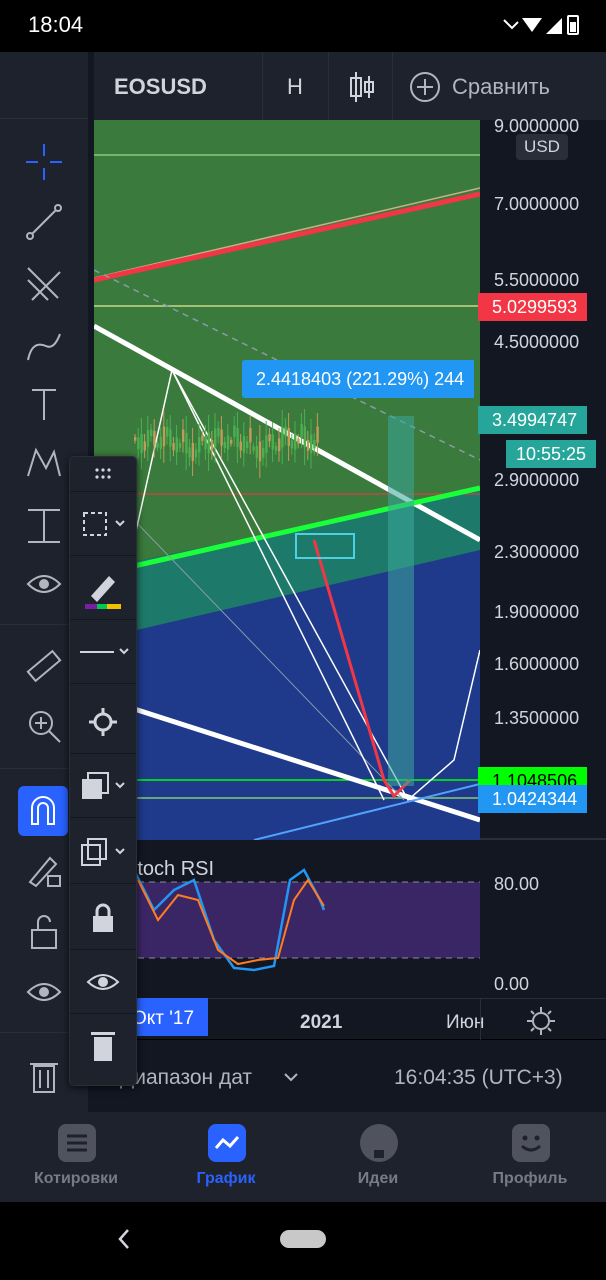 The height and width of the screenshot is (1280, 606). What do you see at coordinates (103, 524) in the screenshot?
I see `template-icon` at bounding box center [103, 524].